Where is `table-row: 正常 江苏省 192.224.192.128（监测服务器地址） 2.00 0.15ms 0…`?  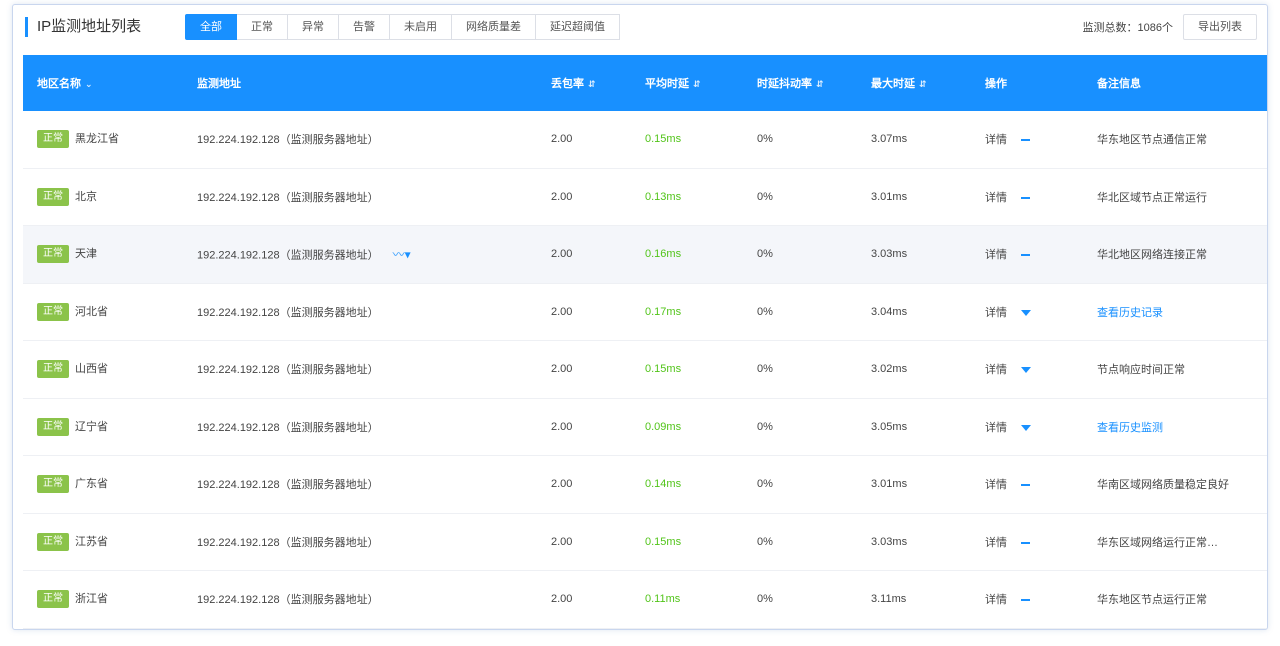
table-row: 正常 江苏省 192.224.192.128（监测服务器地址） 2.00 0.15ms 0… is located at coordinates (645, 542).